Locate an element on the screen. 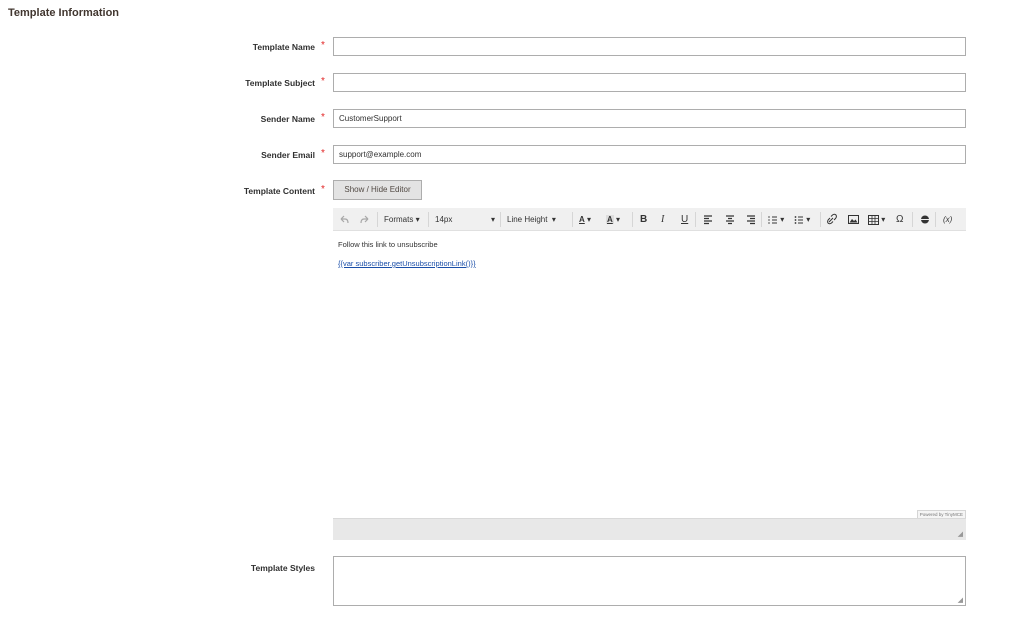 The height and width of the screenshot is (628, 1024). align-right-icon is located at coordinates (751, 219).